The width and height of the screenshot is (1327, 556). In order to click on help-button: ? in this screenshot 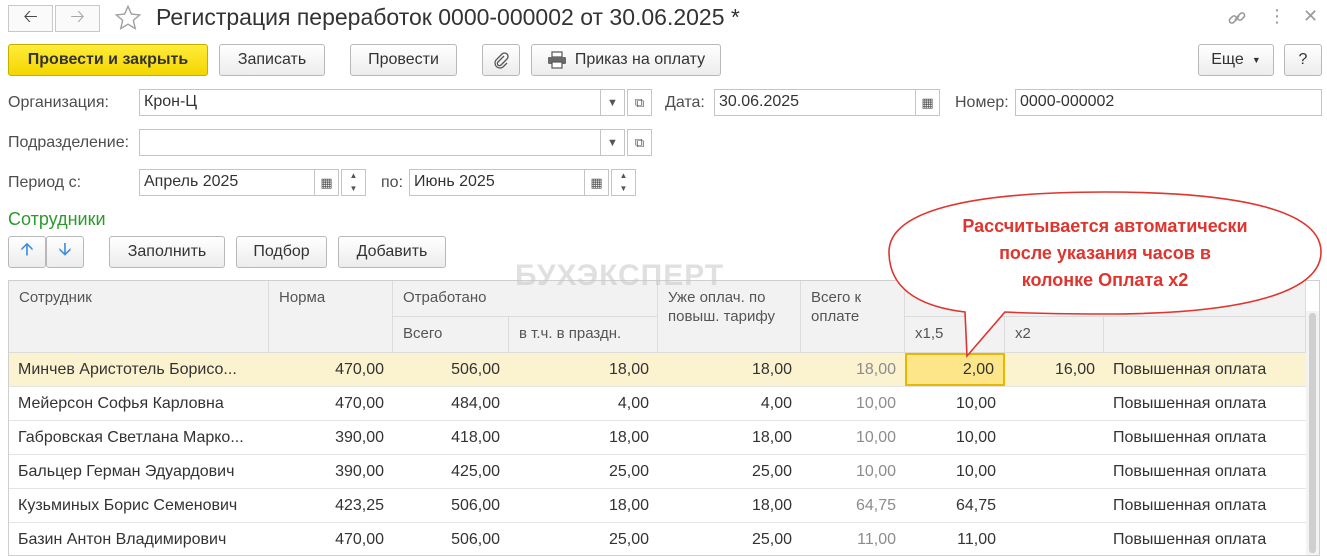, I will do `click(1303, 60)`.